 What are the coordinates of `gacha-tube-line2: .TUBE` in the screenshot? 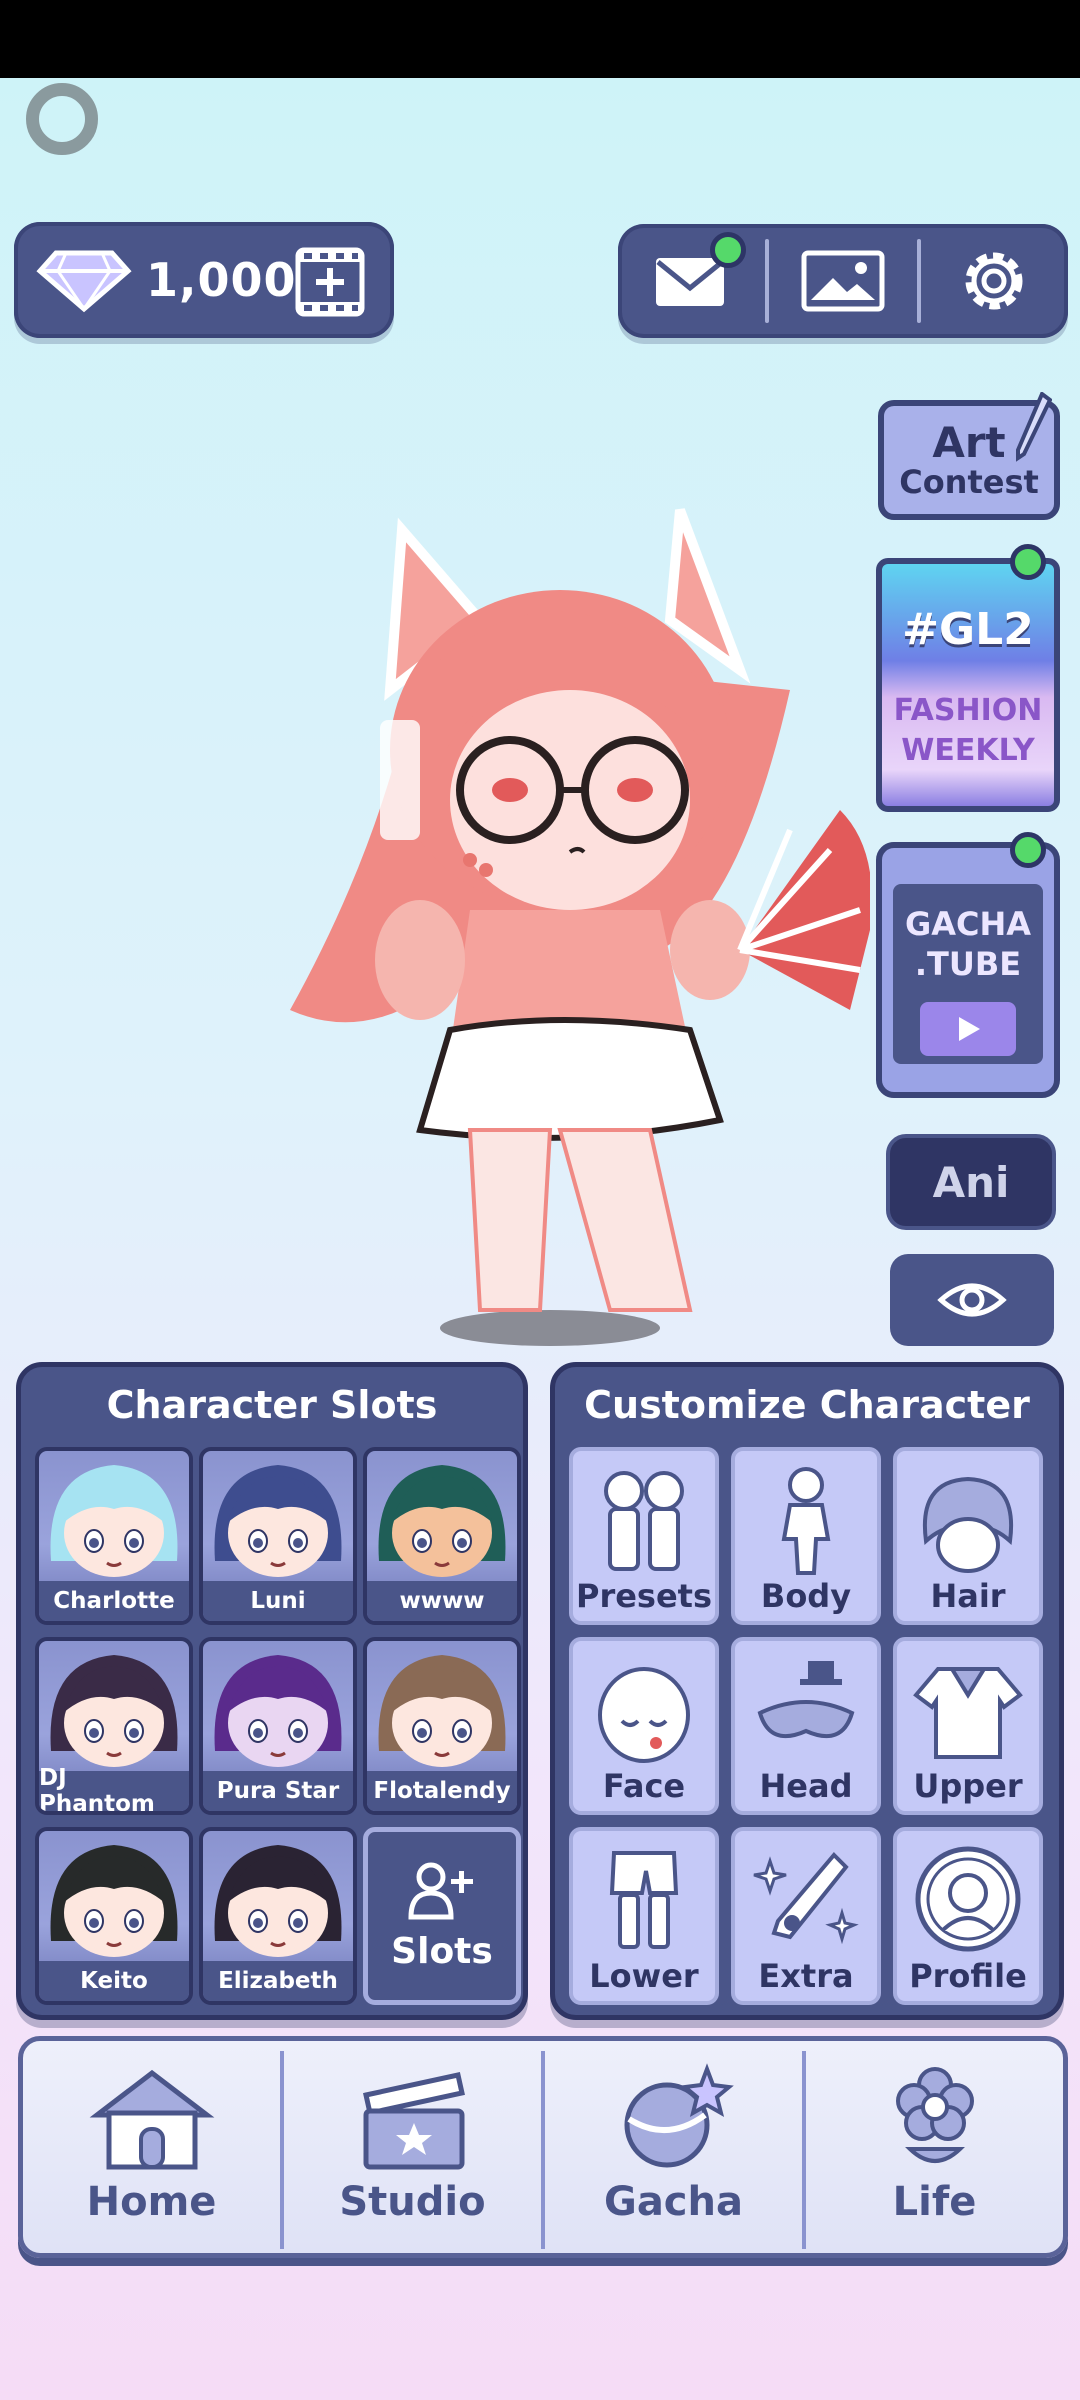 It's located at (968, 964).